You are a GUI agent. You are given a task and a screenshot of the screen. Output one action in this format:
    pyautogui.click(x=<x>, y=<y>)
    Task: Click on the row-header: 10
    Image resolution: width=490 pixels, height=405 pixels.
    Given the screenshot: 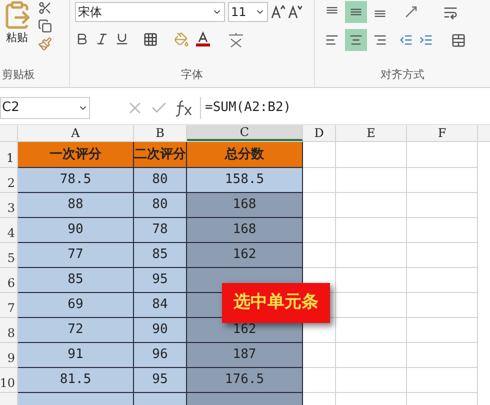 What is the action you would take?
    pyautogui.click(x=9, y=380)
    